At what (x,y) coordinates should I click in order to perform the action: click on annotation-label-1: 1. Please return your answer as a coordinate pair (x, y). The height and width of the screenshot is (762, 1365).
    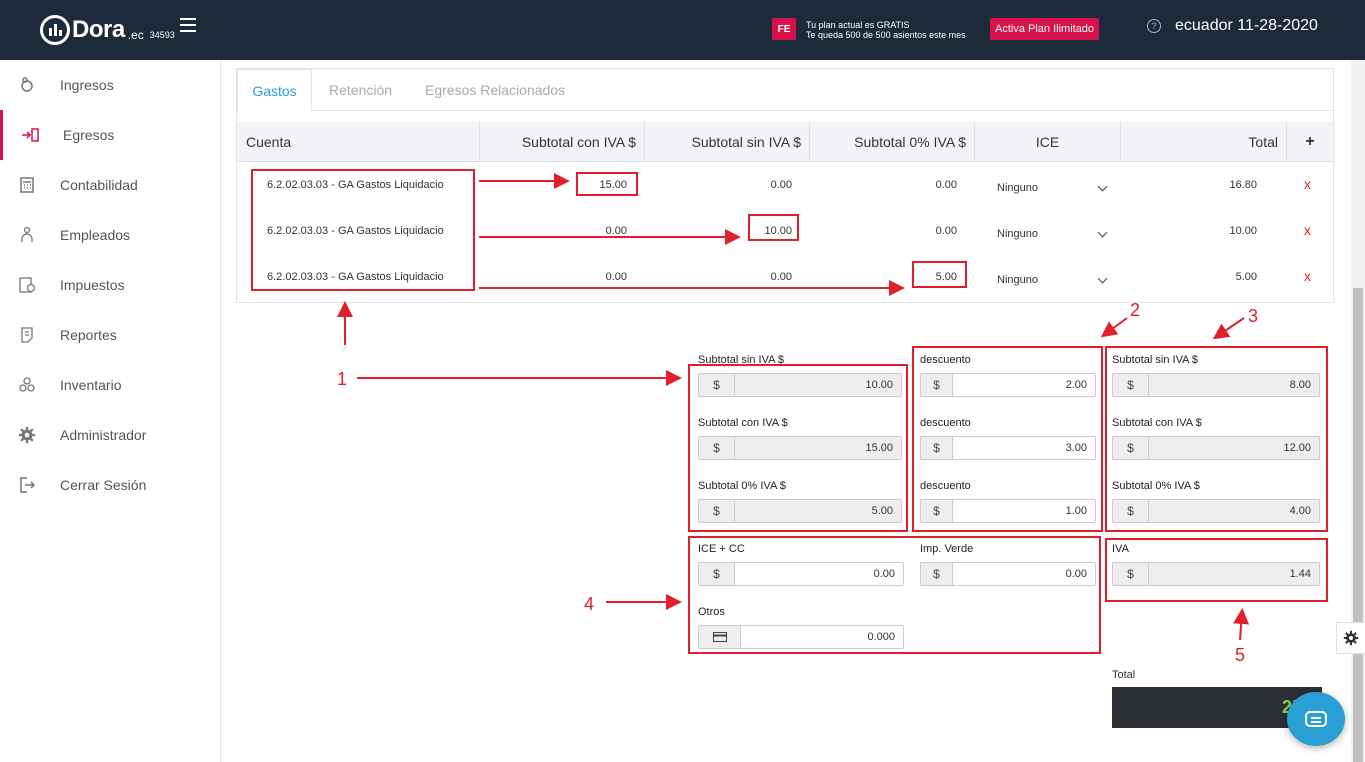
    Looking at the image, I should click on (342, 379).